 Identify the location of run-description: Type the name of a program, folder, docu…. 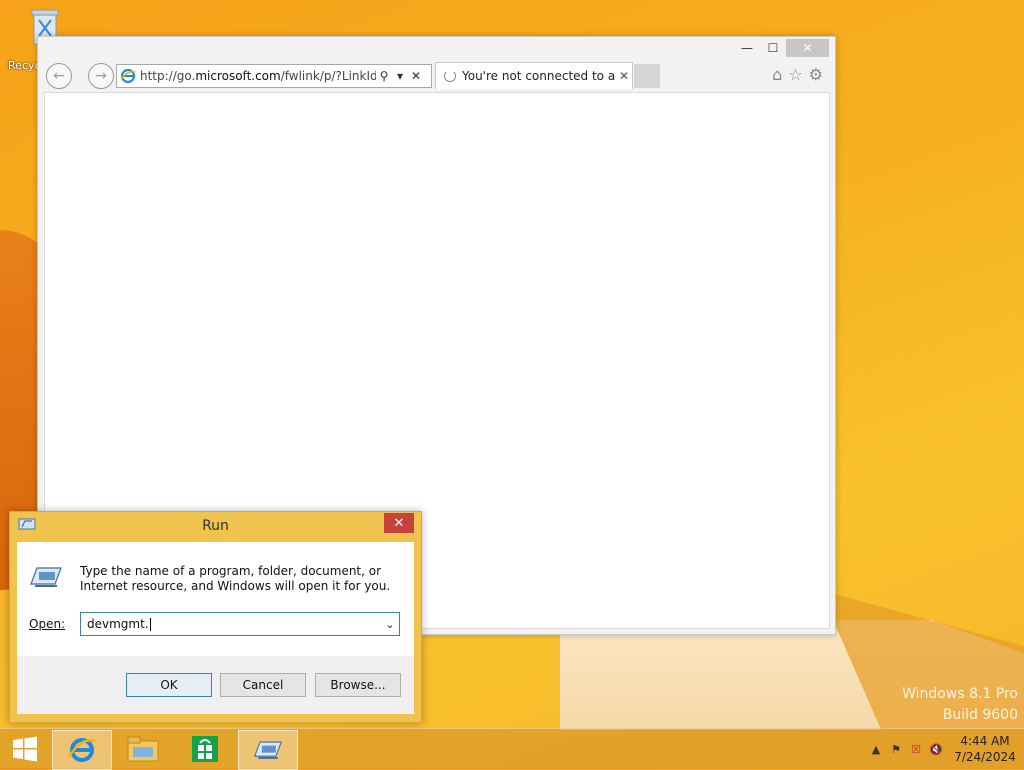
(235, 578).